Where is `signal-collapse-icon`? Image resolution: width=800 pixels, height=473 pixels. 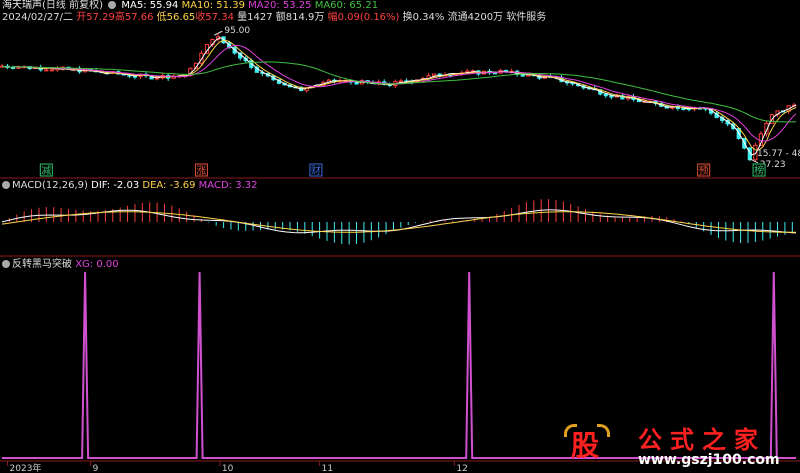 signal-collapse-icon is located at coordinates (6, 264).